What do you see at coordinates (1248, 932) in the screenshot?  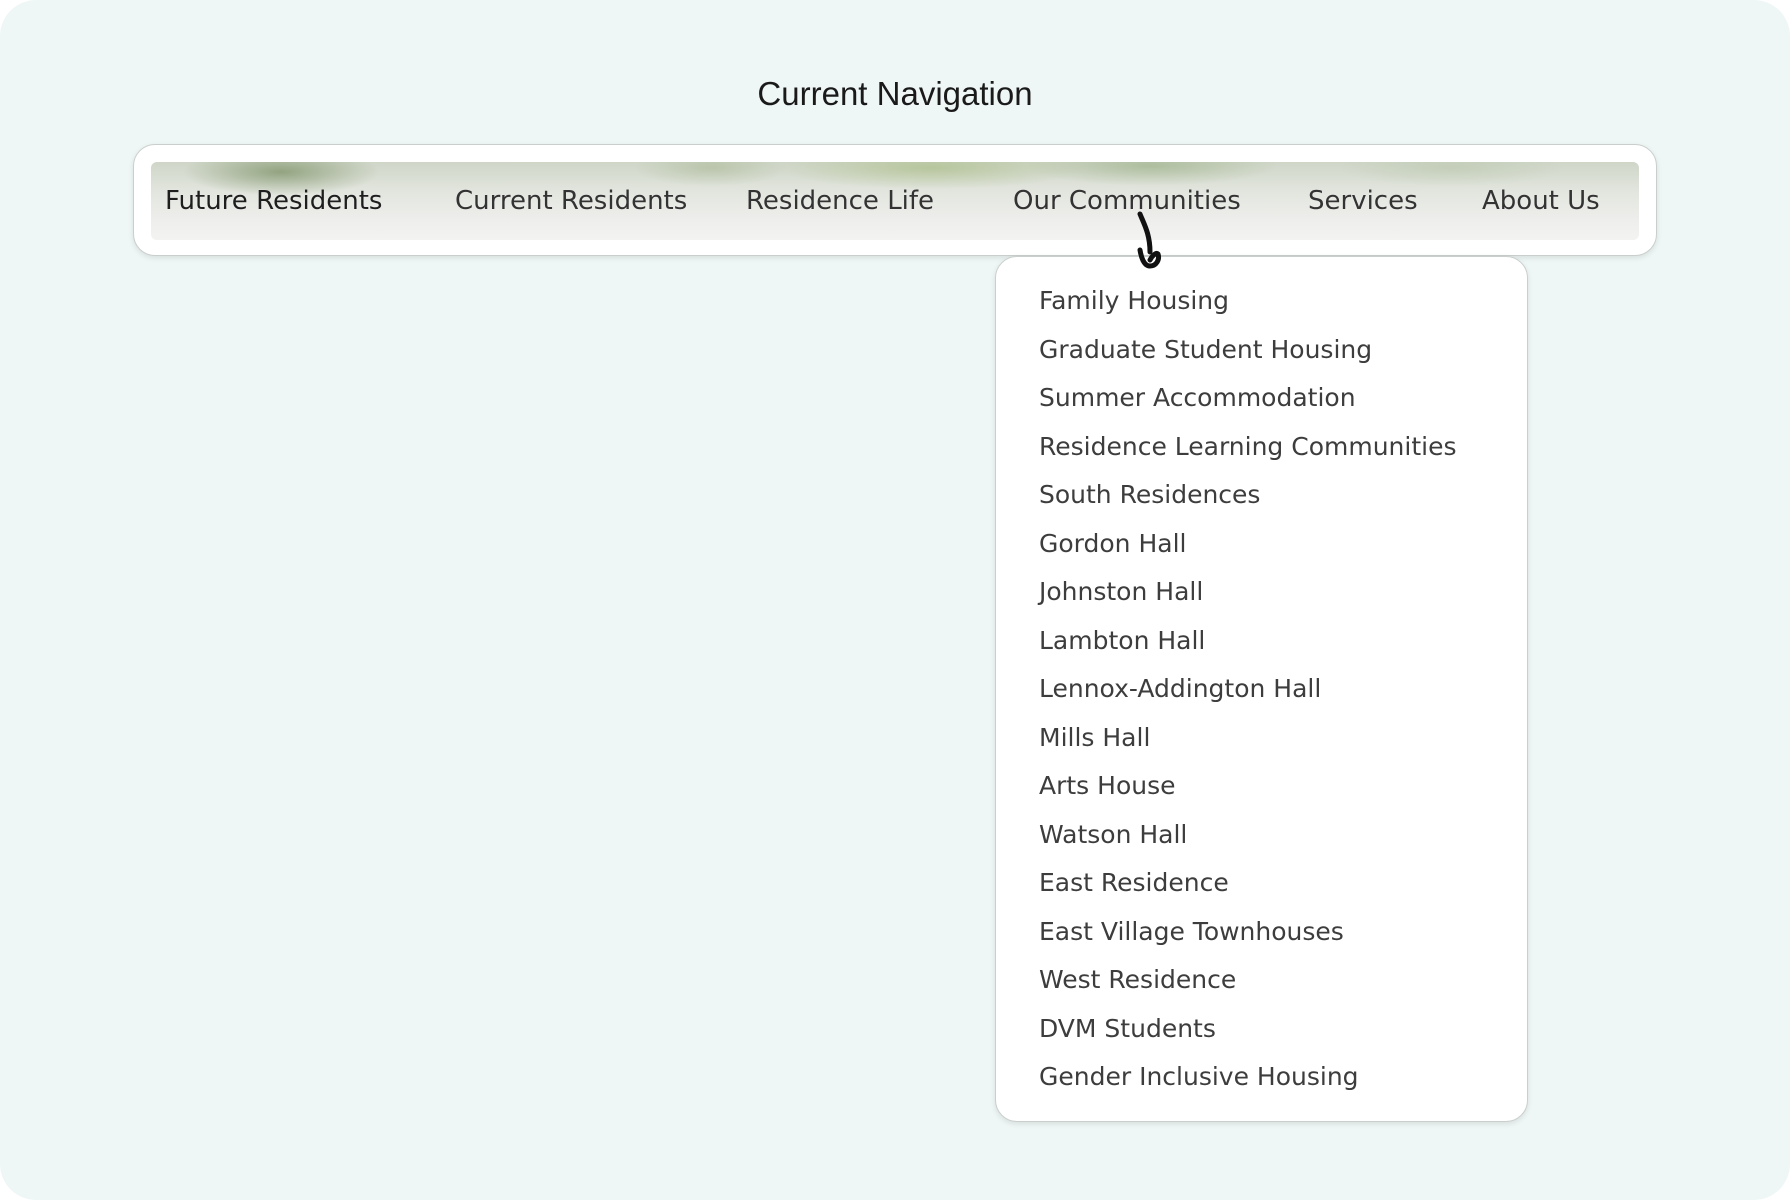 I see `dropdown-item-east-village-townhouses: East Village Townhouses` at bounding box center [1248, 932].